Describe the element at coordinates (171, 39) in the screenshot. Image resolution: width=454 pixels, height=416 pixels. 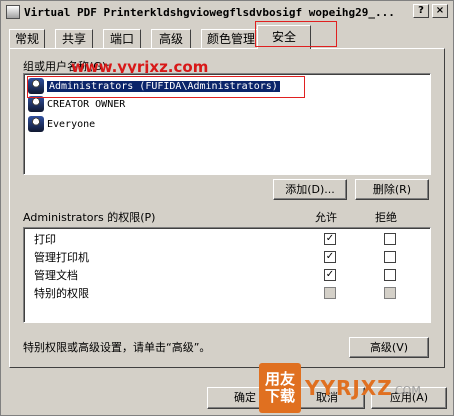
I see `tab-advanced: 高级` at that location.